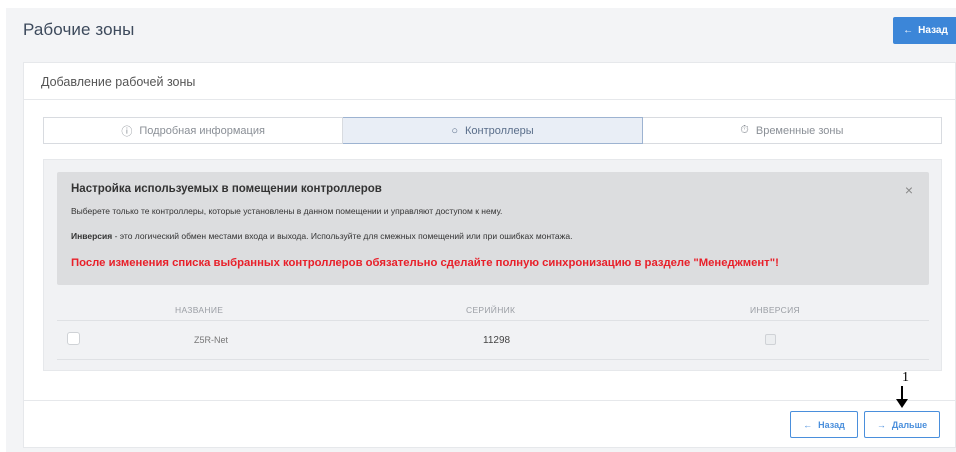  I want to click on column-header-inversion: ИНВЕРСИЯ, so click(775, 310).